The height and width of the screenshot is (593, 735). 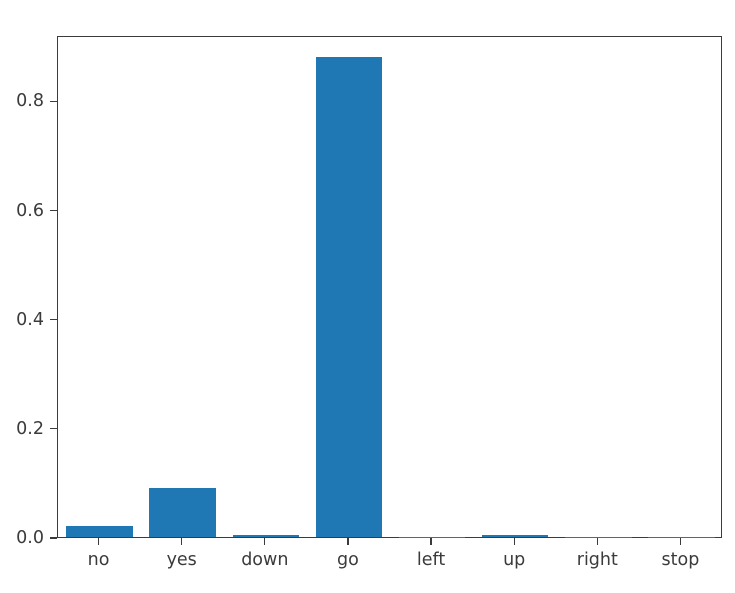 What do you see at coordinates (431, 560) in the screenshot?
I see `x-tick-label-left: left` at bounding box center [431, 560].